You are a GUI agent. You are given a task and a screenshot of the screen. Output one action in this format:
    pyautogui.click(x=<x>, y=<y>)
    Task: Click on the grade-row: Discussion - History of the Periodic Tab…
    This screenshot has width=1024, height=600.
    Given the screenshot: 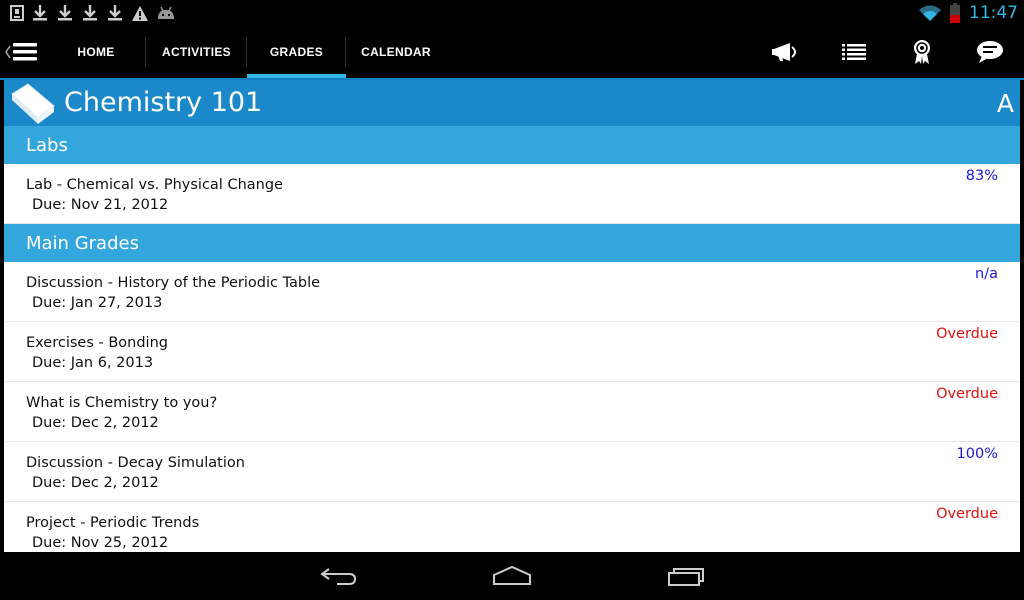 What is the action you would take?
    pyautogui.click(x=512, y=292)
    